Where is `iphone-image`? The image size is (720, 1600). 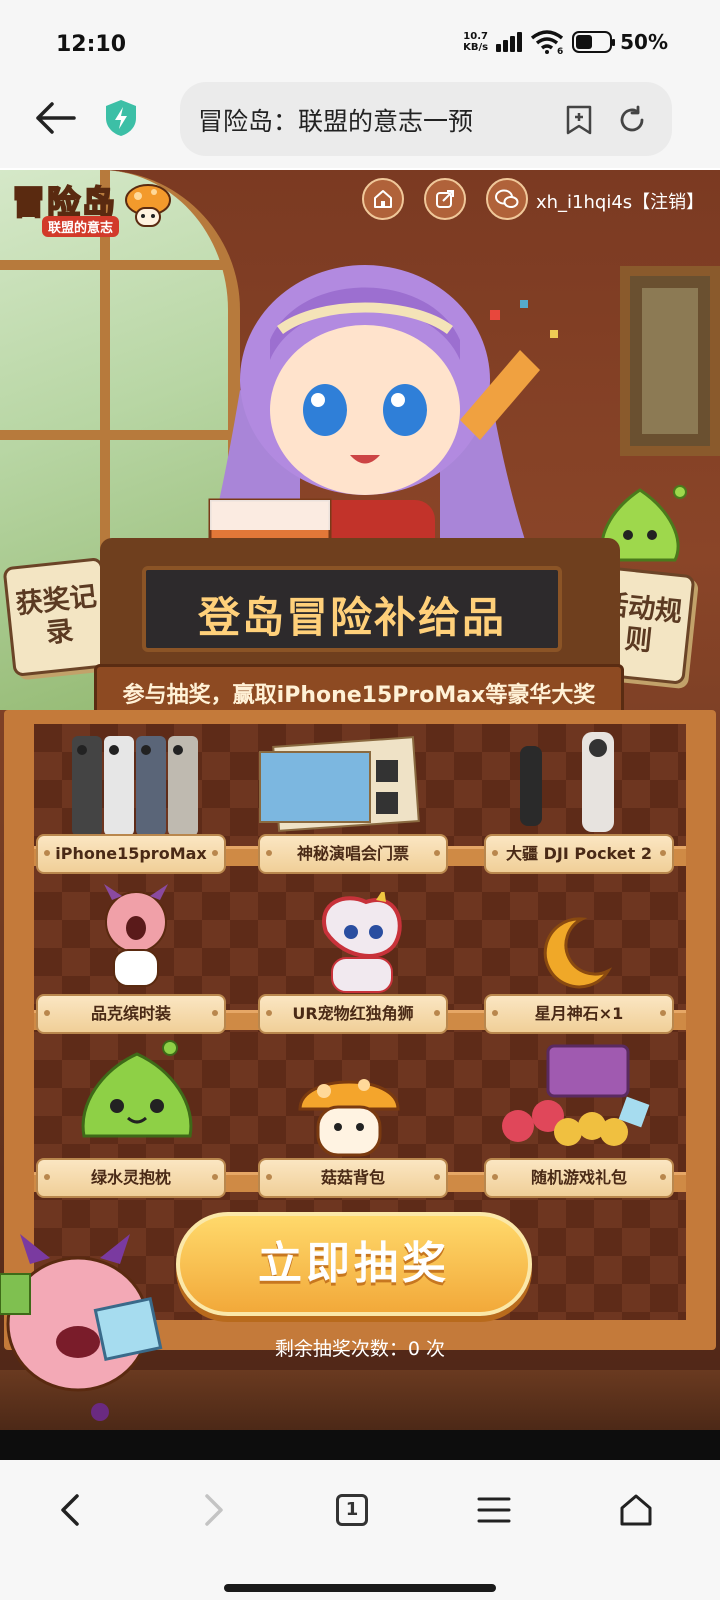 iphone-image is located at coordinates (135, 786).